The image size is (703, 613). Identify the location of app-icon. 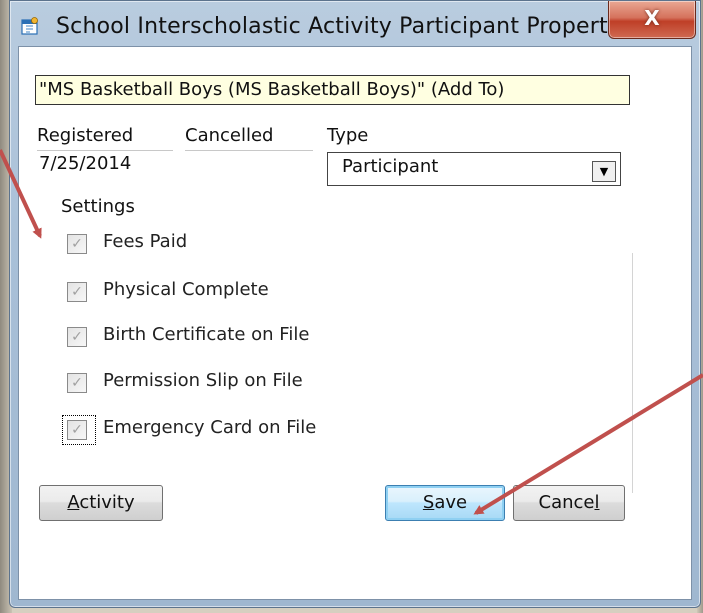
(29, 26).